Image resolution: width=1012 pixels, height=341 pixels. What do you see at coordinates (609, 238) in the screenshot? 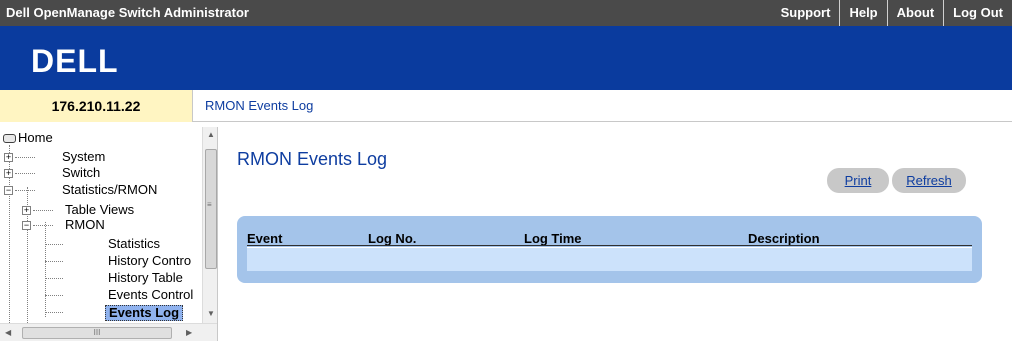
I see `table-header: Event Log No. Log Time Description` at bounding box center [609, 238].